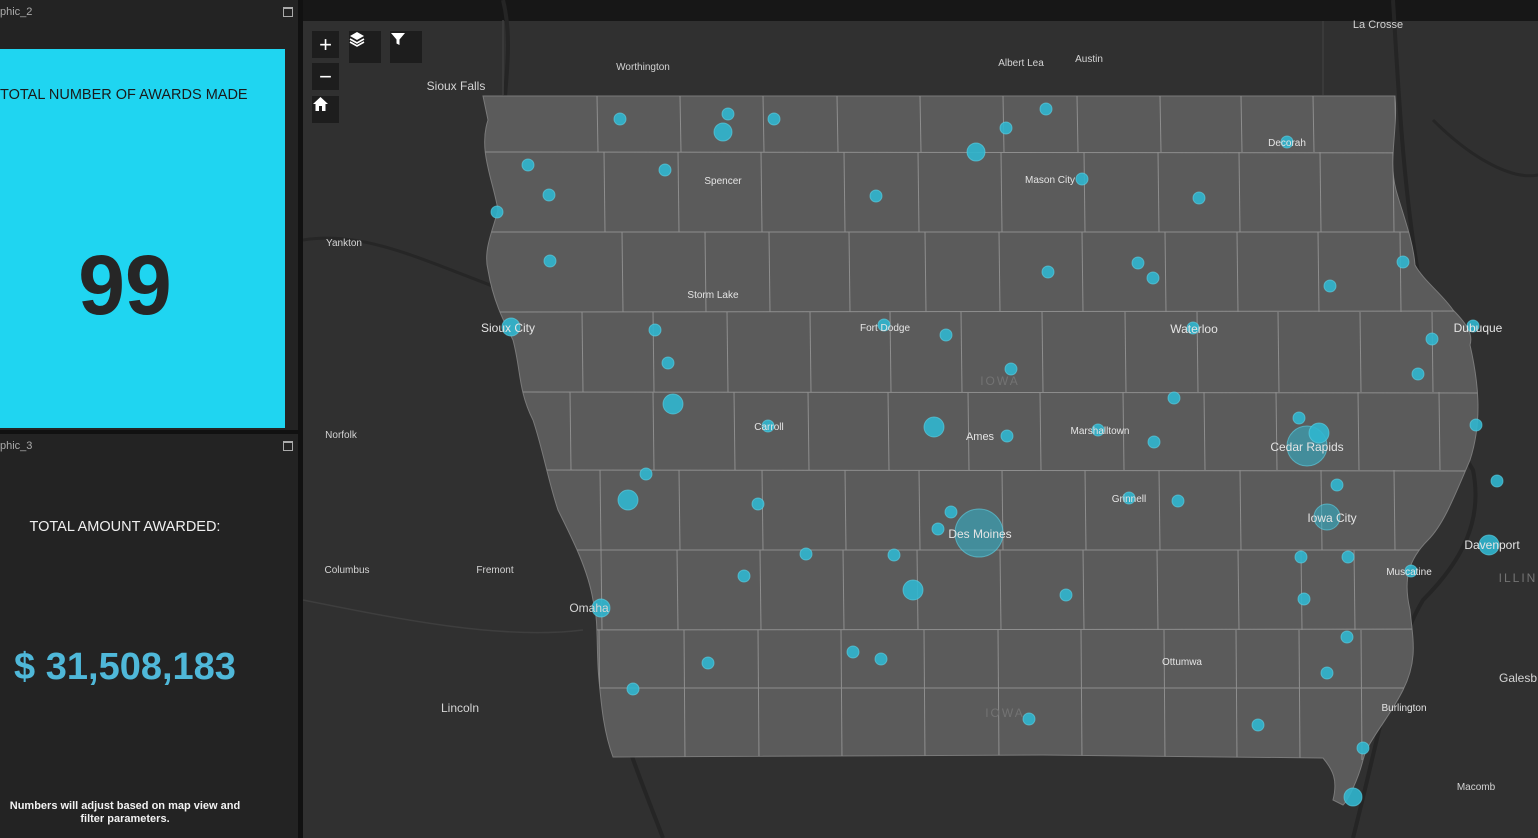  I want to click on panel-title: phic_3, so click(16, 446).